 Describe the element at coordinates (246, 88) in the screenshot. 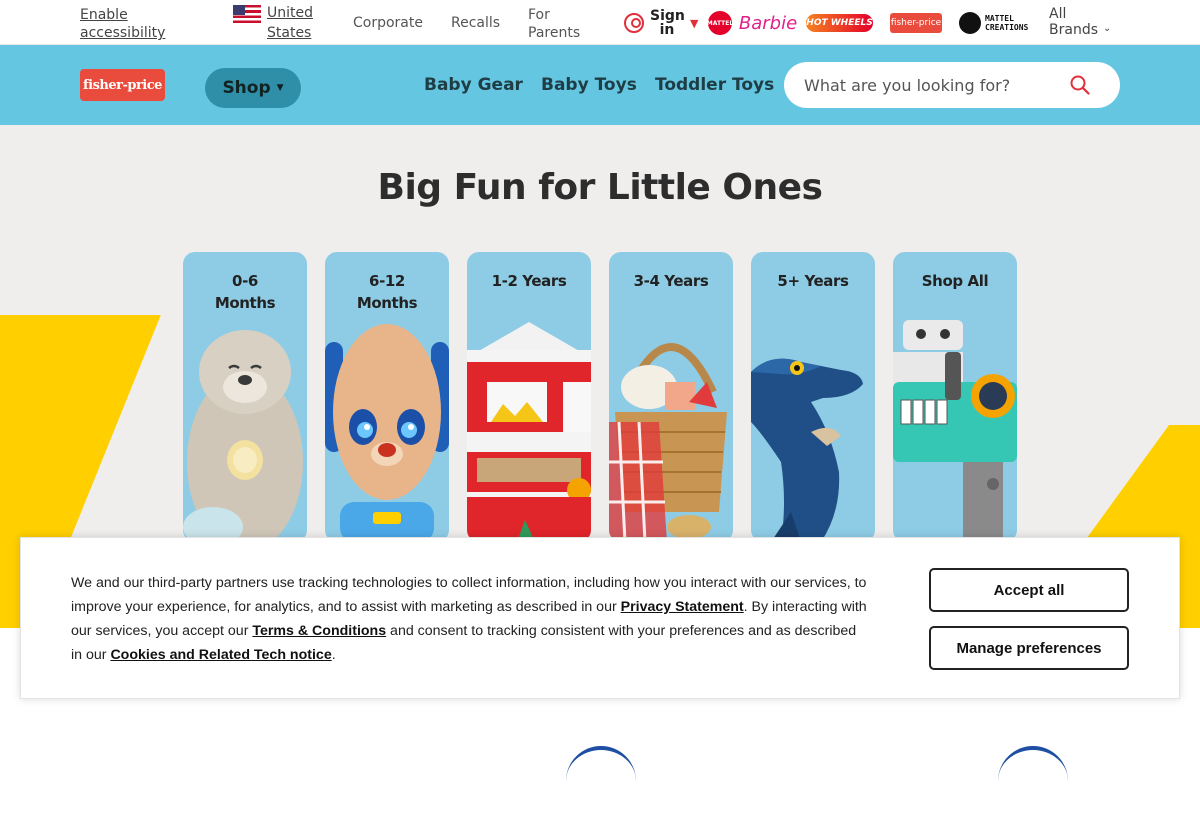

I see `shop-label: Shop` at that location.